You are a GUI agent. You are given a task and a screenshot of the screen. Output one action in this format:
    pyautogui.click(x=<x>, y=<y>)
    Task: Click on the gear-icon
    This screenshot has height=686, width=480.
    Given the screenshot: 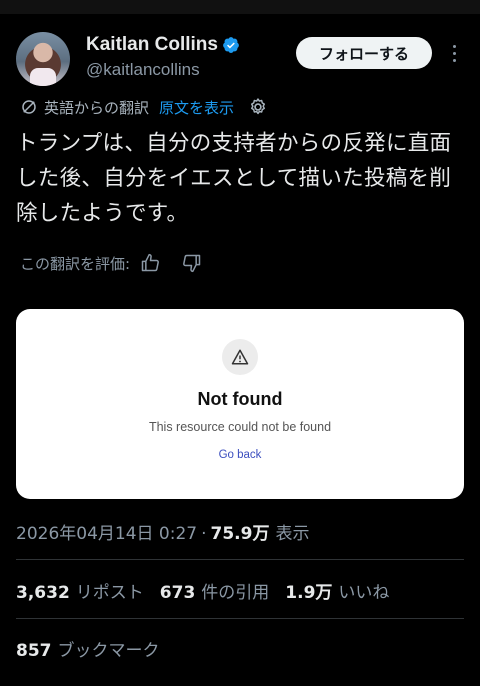 What is the action you would take?
    pyautogui.click(x=258, y=107)
    